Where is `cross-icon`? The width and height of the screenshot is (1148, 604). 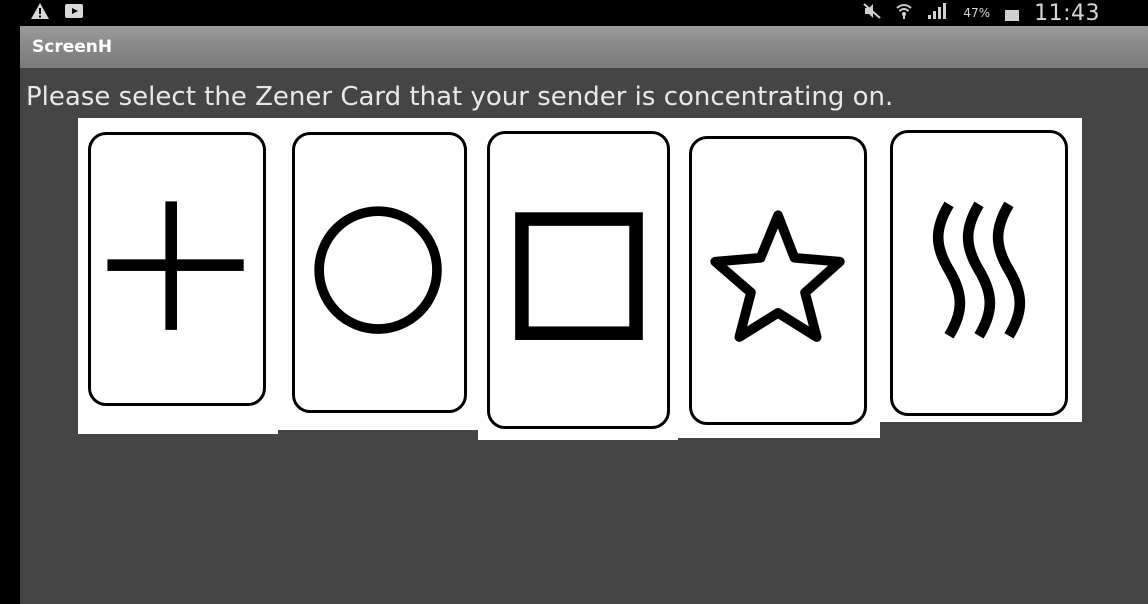
cross-icon is located at coordinates (175, 265).